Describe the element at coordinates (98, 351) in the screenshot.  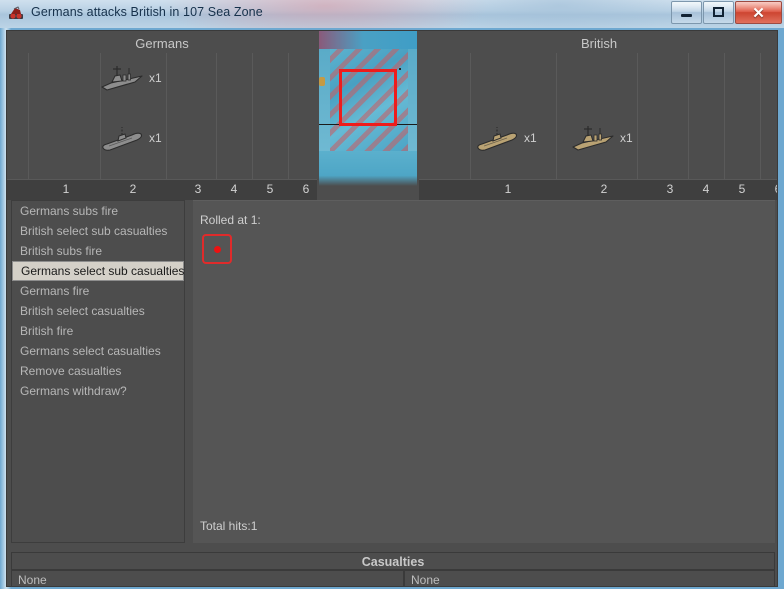
I see `battle-step-item: Germans select casualties` at that location.